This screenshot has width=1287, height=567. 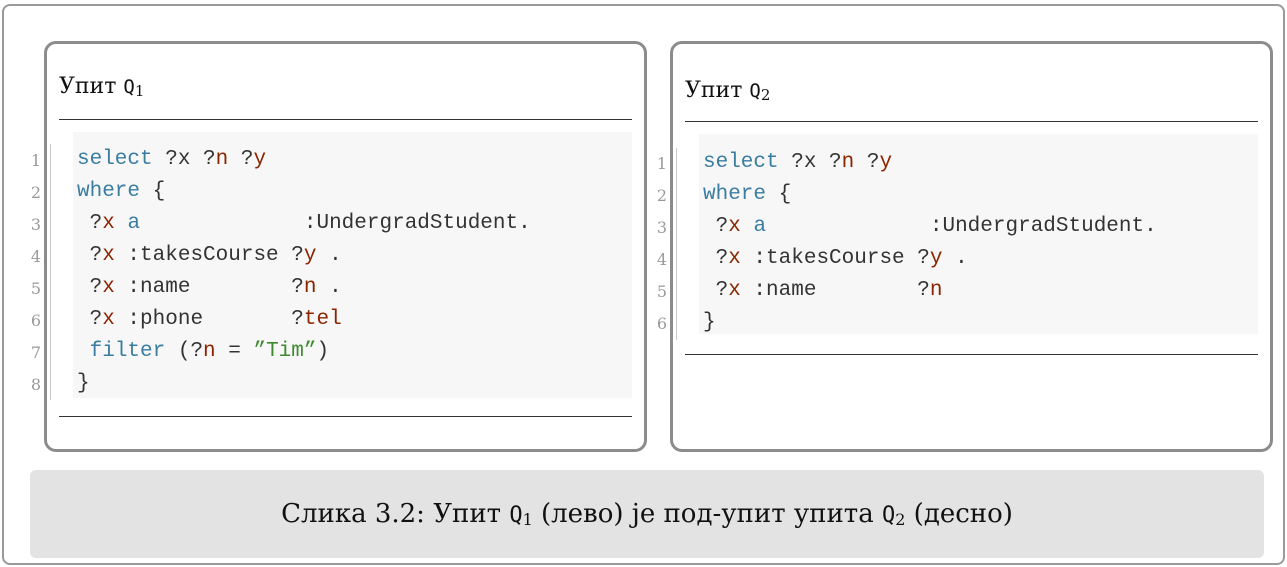 I want to click on query-q1-subscript: 1, so click(x=139, y=91).